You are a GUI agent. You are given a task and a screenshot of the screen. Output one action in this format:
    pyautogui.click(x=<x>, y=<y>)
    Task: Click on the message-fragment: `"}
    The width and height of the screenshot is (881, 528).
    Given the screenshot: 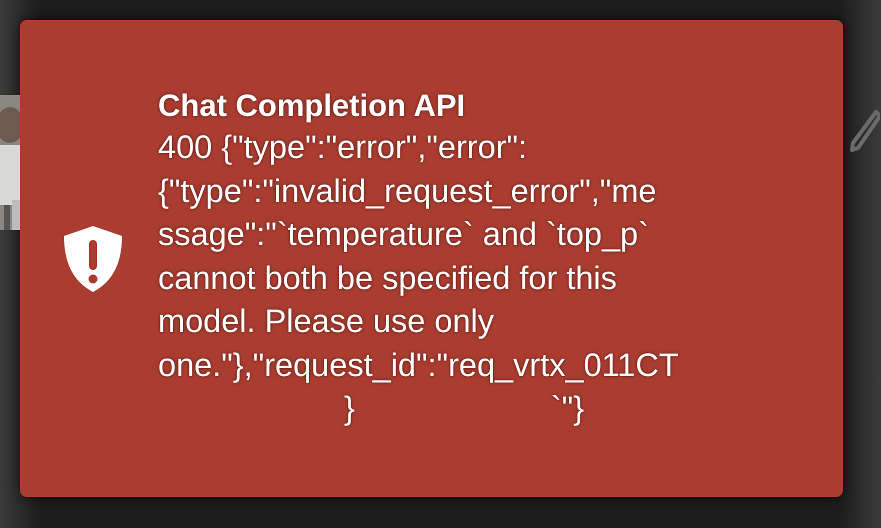 What is the action you would take?
    pyautogui.click(x=567, y=408)
    